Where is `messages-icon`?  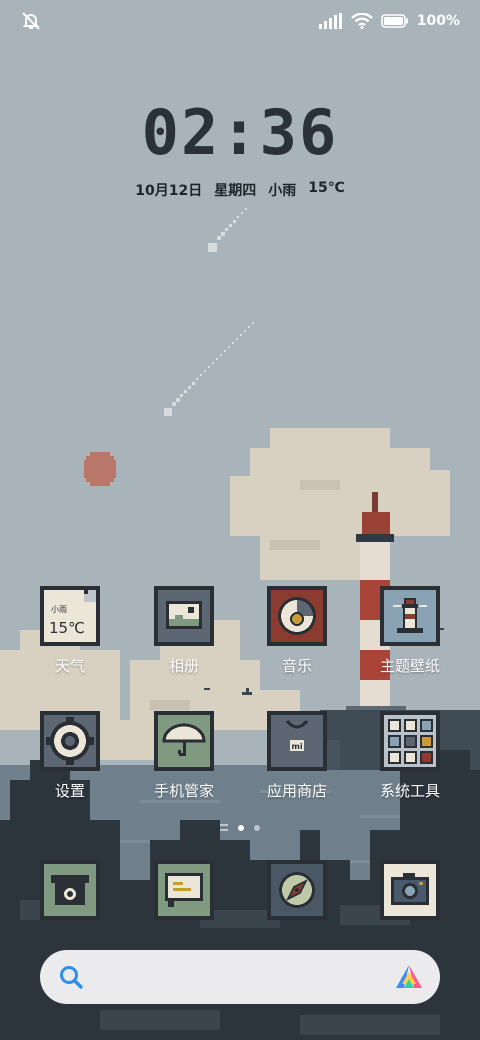 messages-icon is located at coordinates (184, 890).